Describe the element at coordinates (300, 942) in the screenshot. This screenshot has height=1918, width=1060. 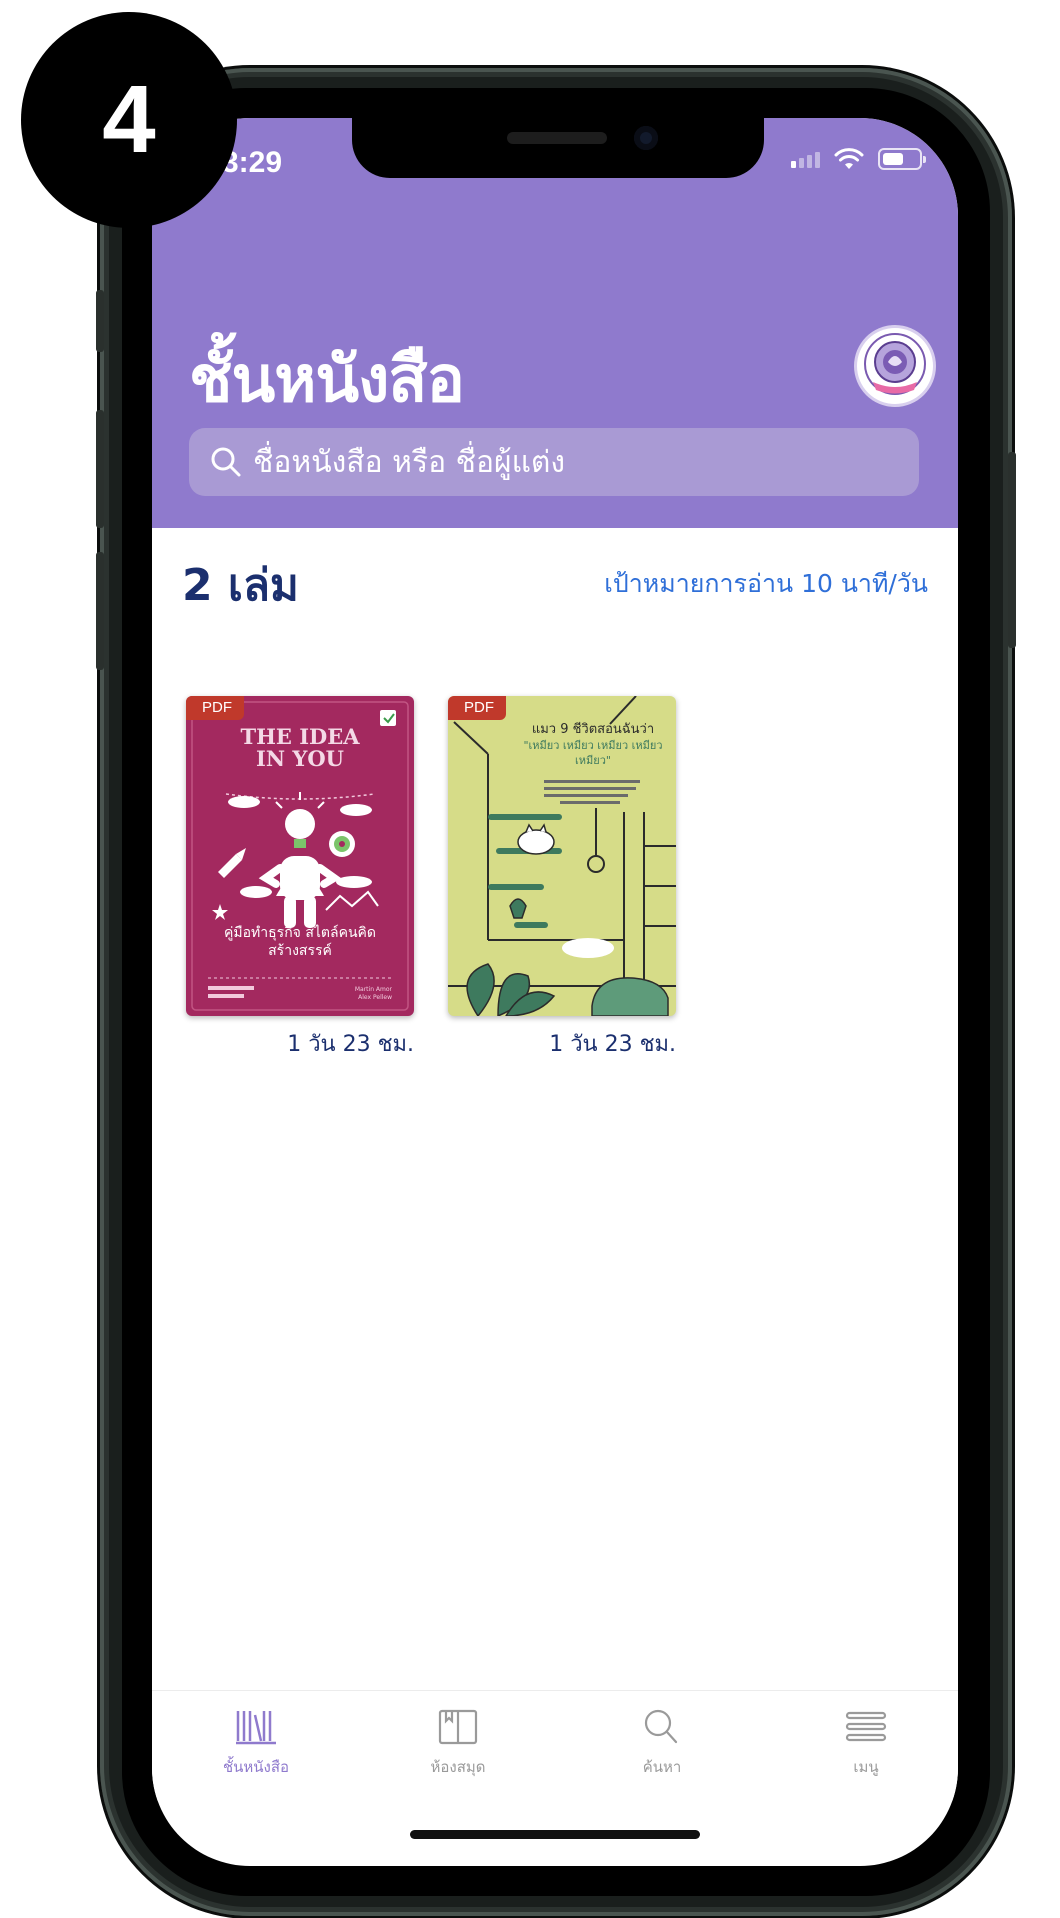
I see `cover-subtitle: คู่มือทำธุรกิจ สไตล์คนคิดสร้างสรรค์` at that location.